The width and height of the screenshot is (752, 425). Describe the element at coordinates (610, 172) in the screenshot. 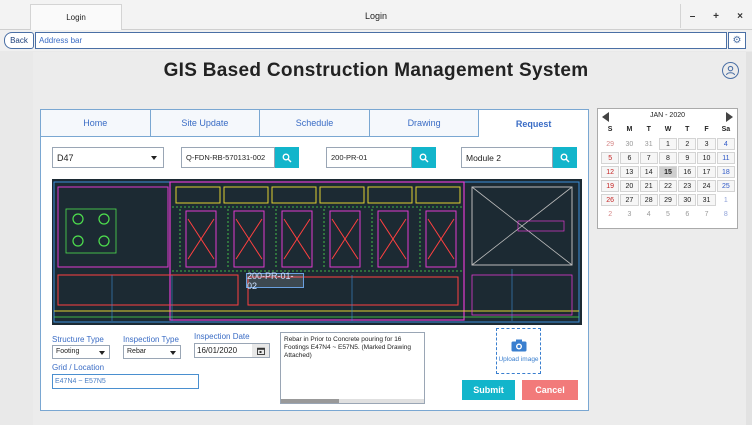

I see `calendar-day: 12` at that location.